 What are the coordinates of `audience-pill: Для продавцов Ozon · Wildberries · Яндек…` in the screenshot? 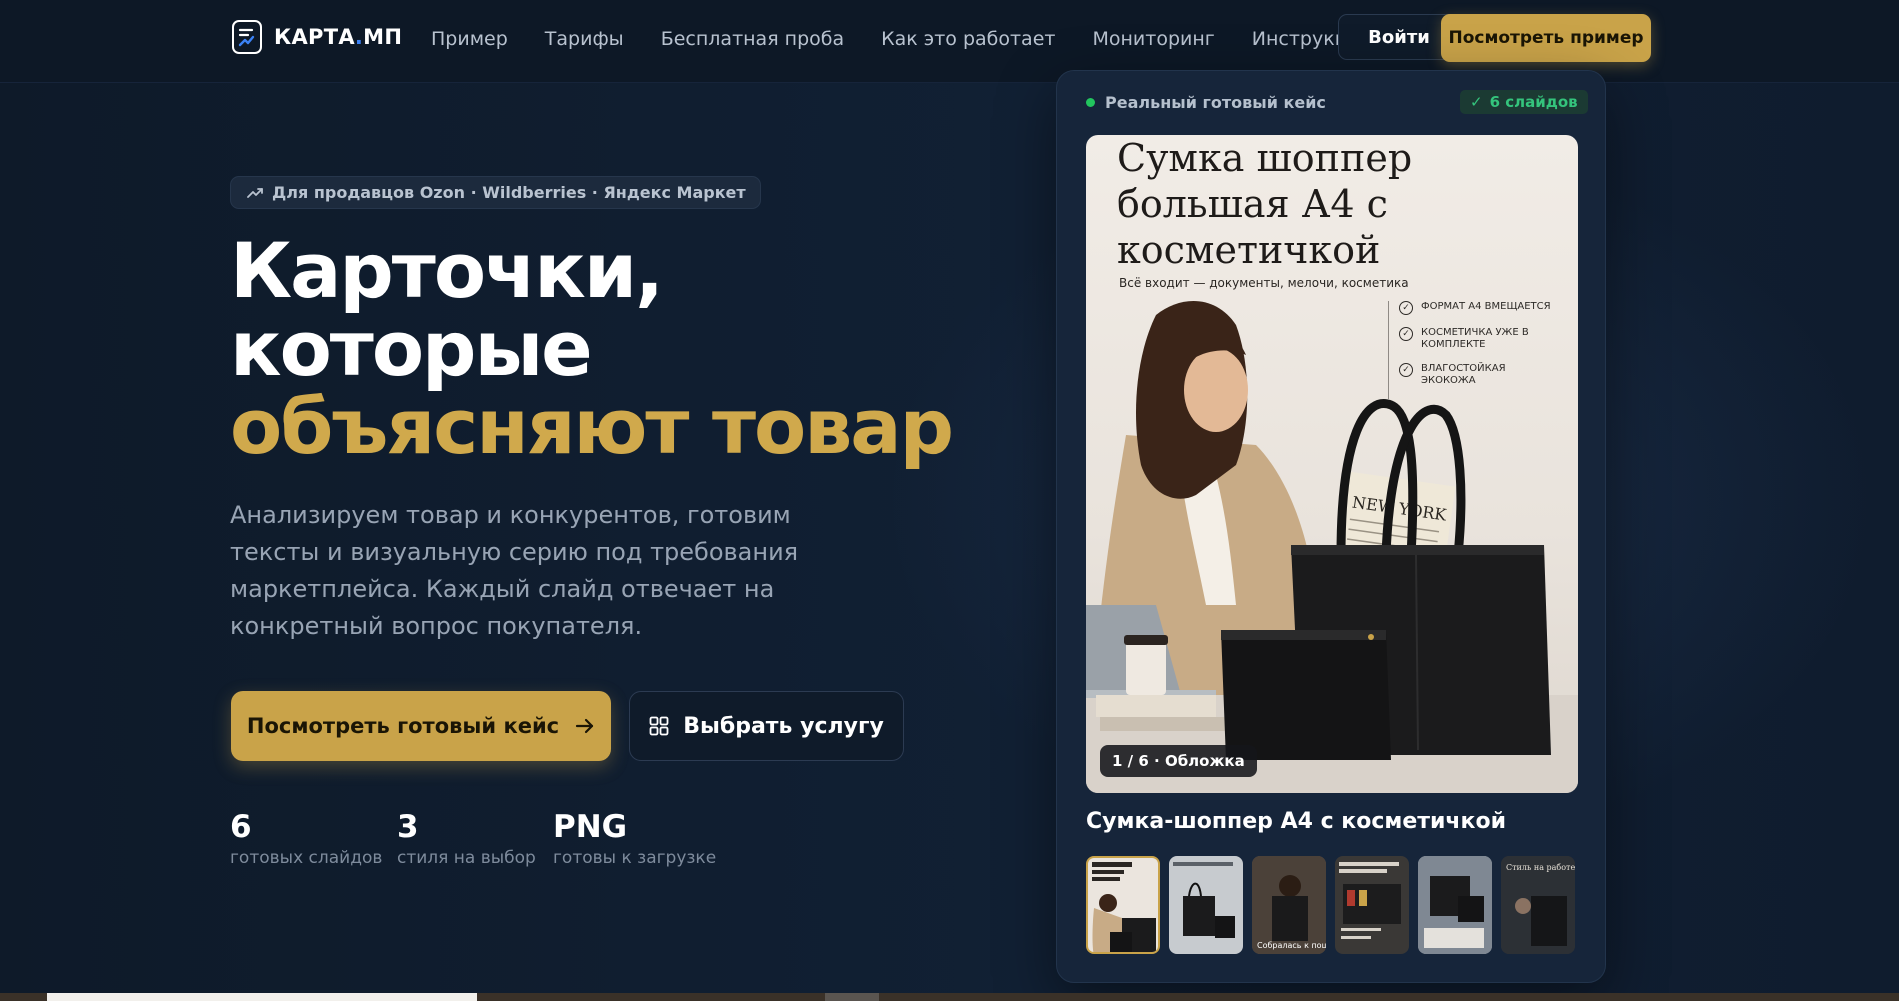 It's located at (495, 192).